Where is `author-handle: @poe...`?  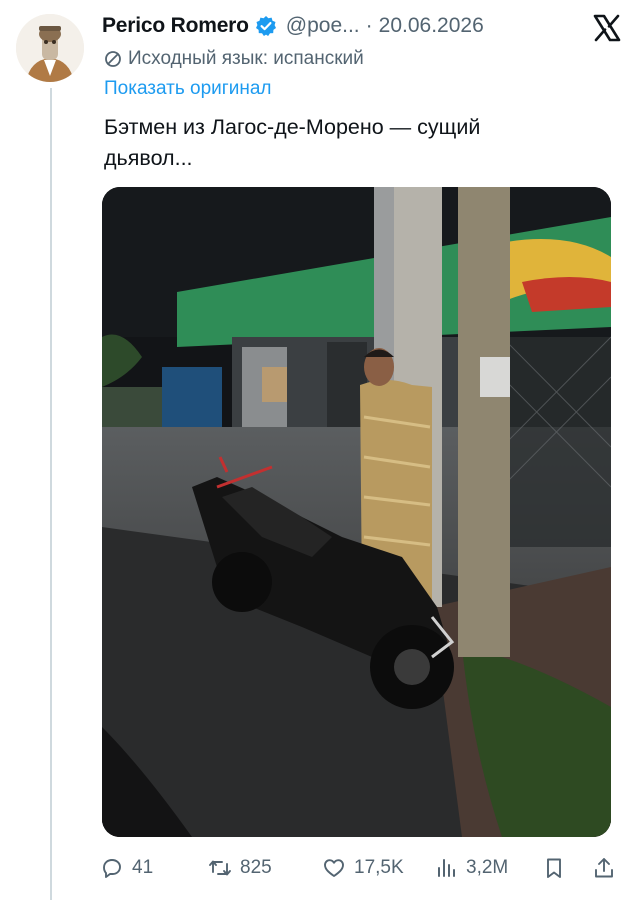
author-handle: @poe... is located at coordinates (323, 26).